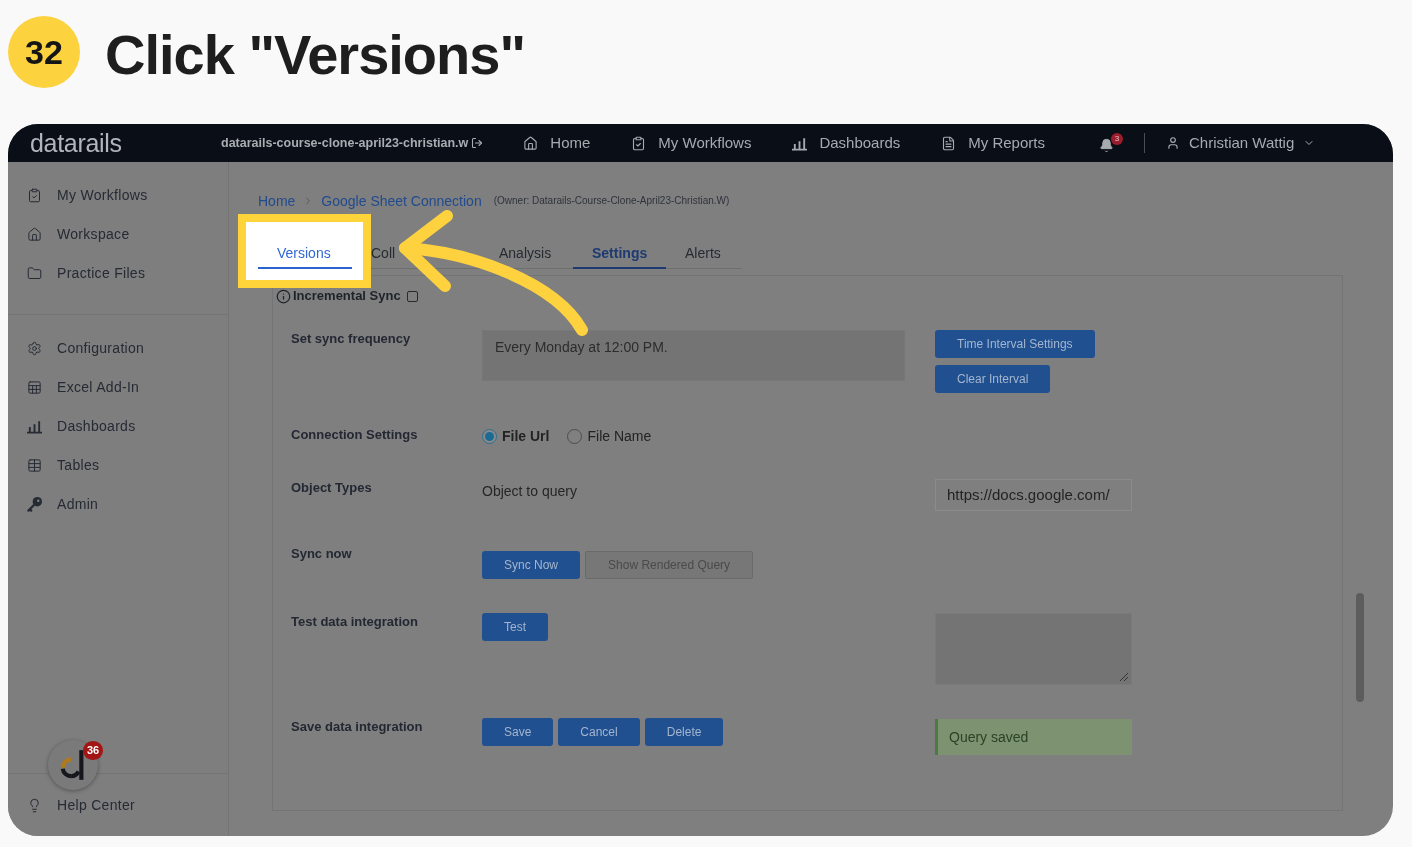 This screenshot has height=847, width=1412. I want to click on user-icon, so click(1172, 143).